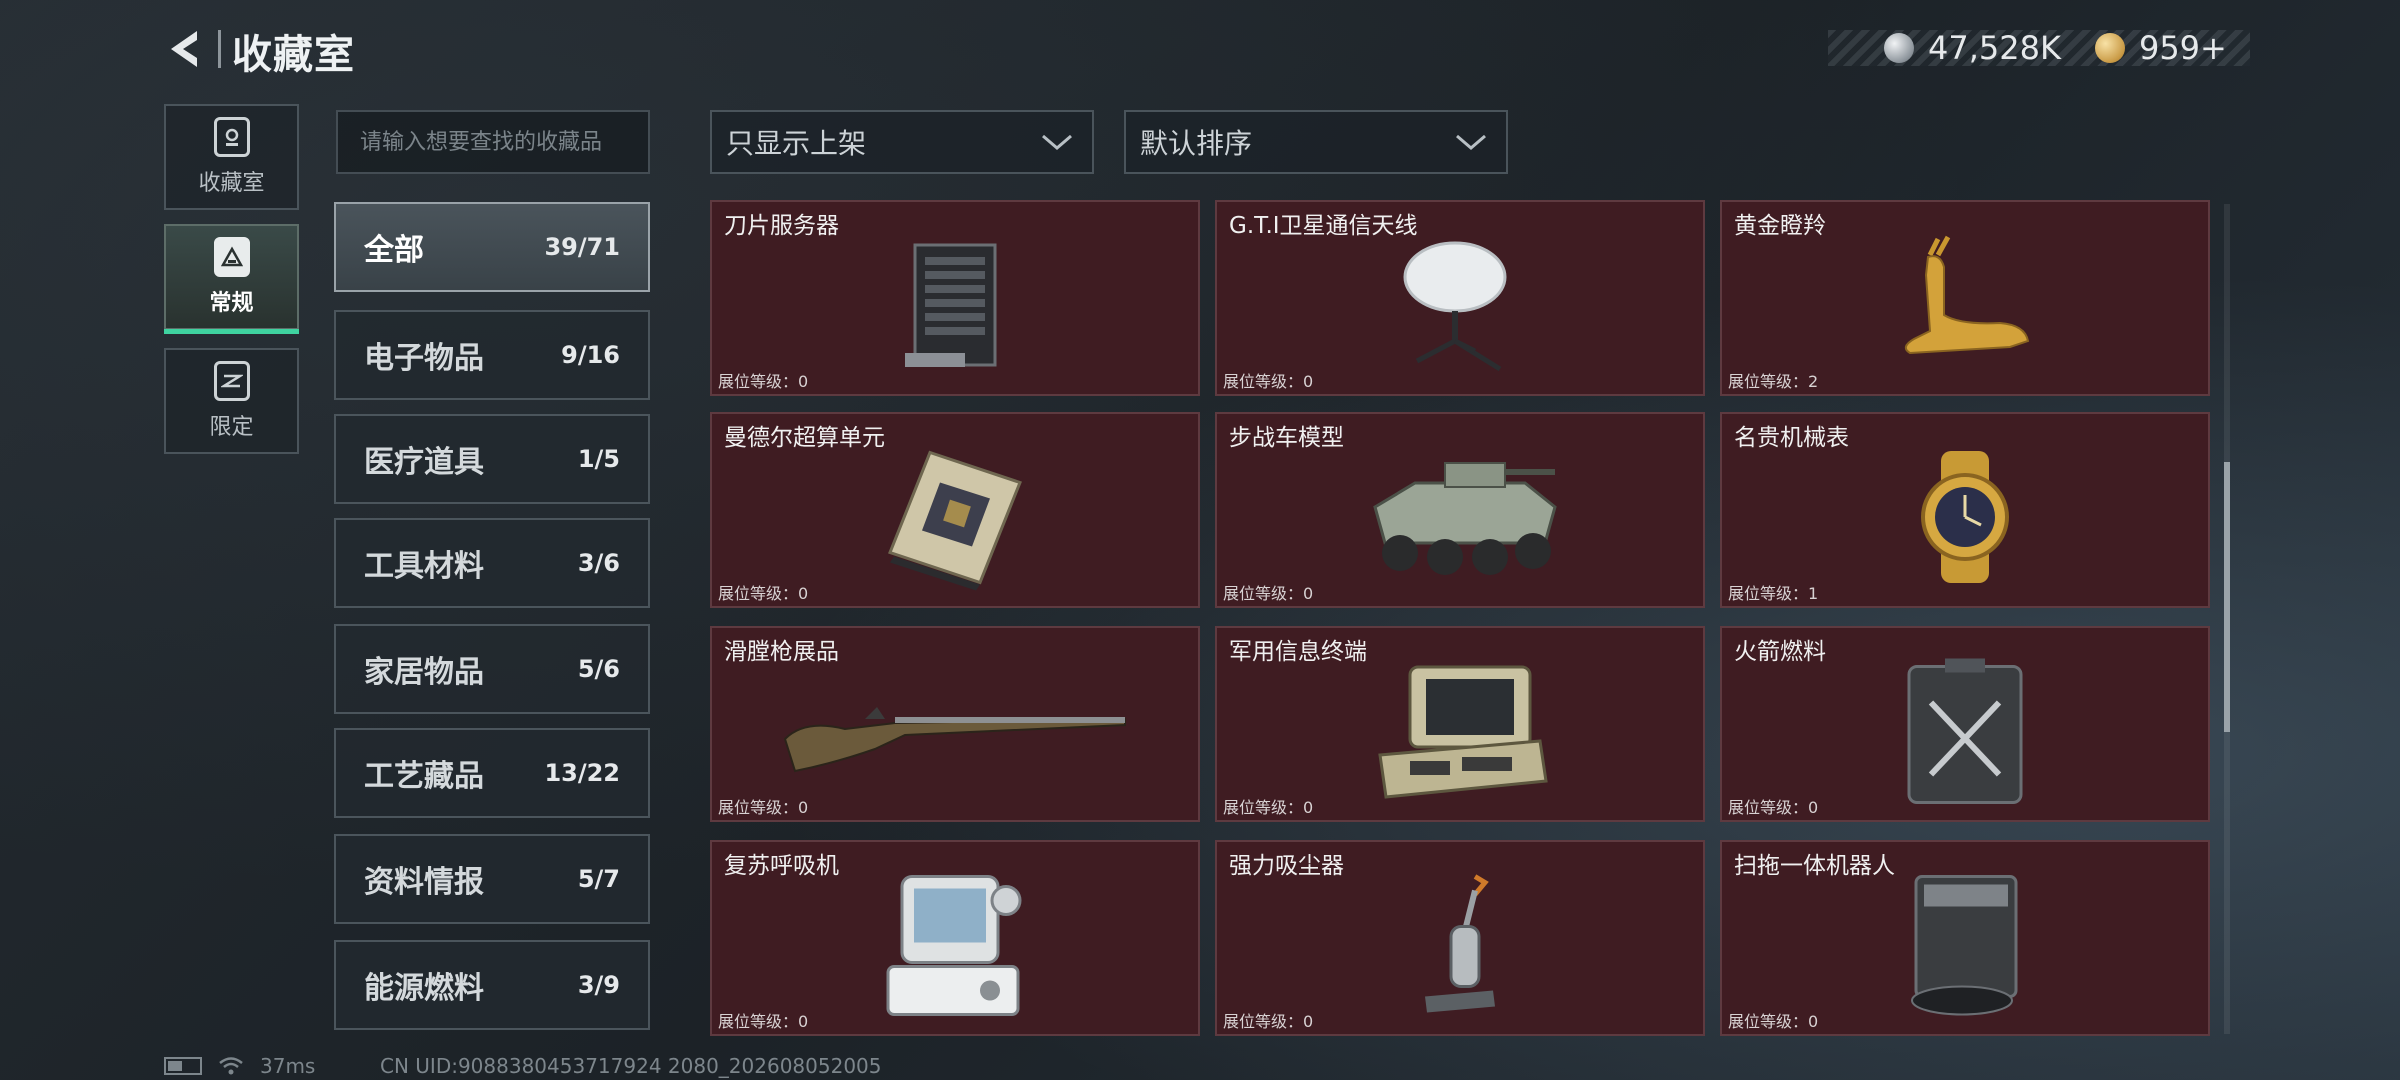 The width and height of the screenshot is (2400, 1080). Describe the element at coordinates (1773, 381) in the screenshot. I see `item-level: 展位等级：2` at that location.